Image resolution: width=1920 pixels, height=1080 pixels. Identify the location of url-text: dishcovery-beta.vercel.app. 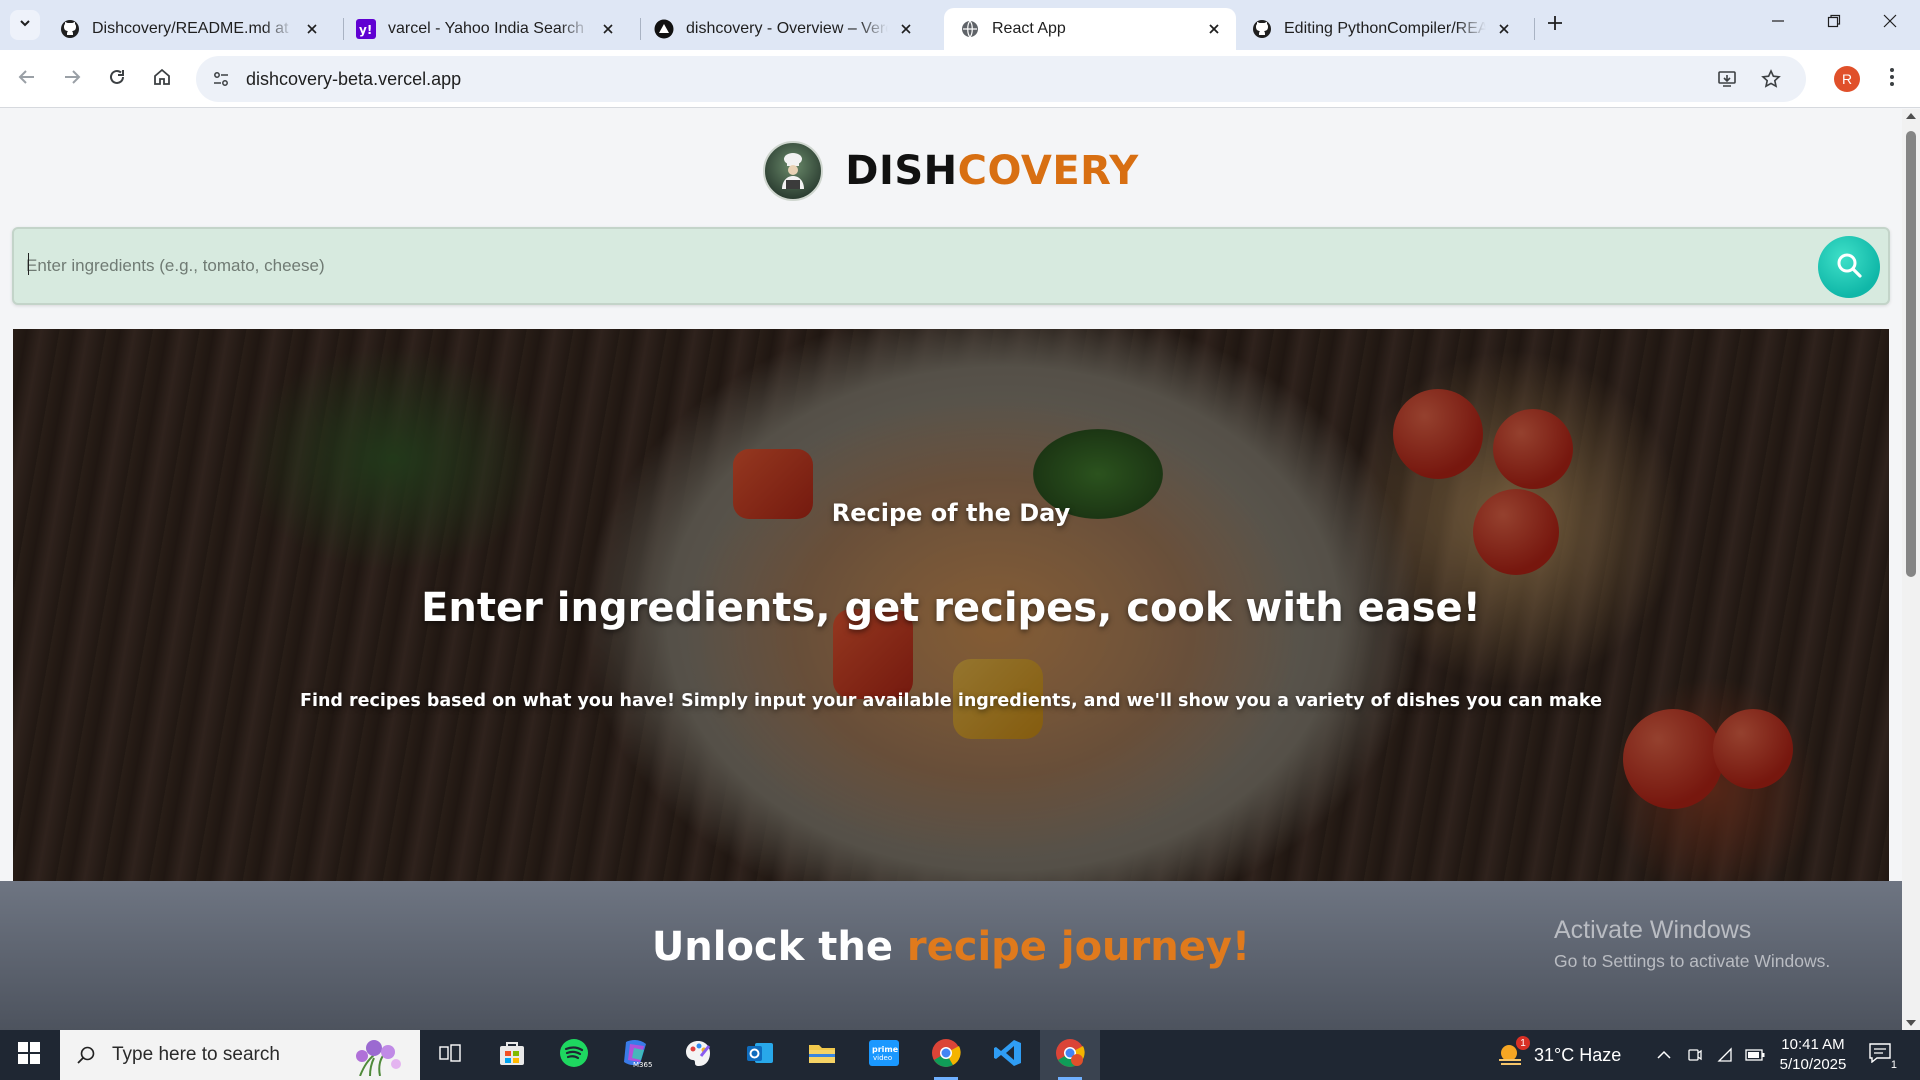
(353, 79).